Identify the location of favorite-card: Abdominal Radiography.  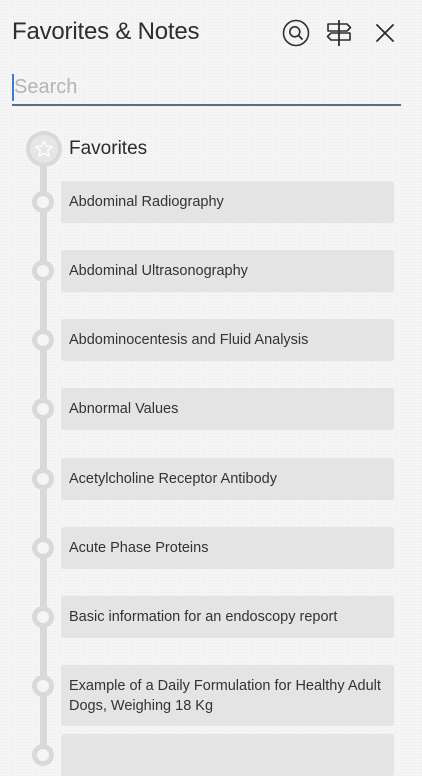
(227, 202).